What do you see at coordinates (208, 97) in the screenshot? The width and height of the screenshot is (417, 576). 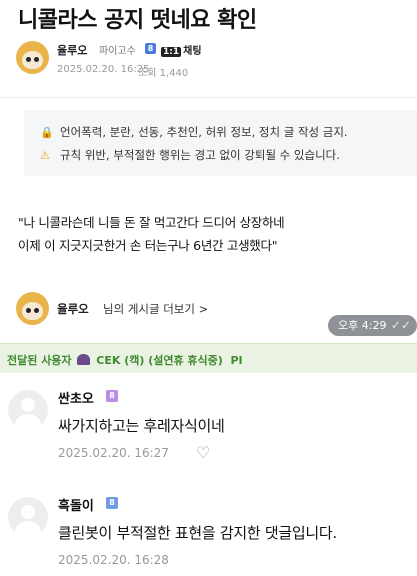 I see `divider` at bounding box center [208, 97].